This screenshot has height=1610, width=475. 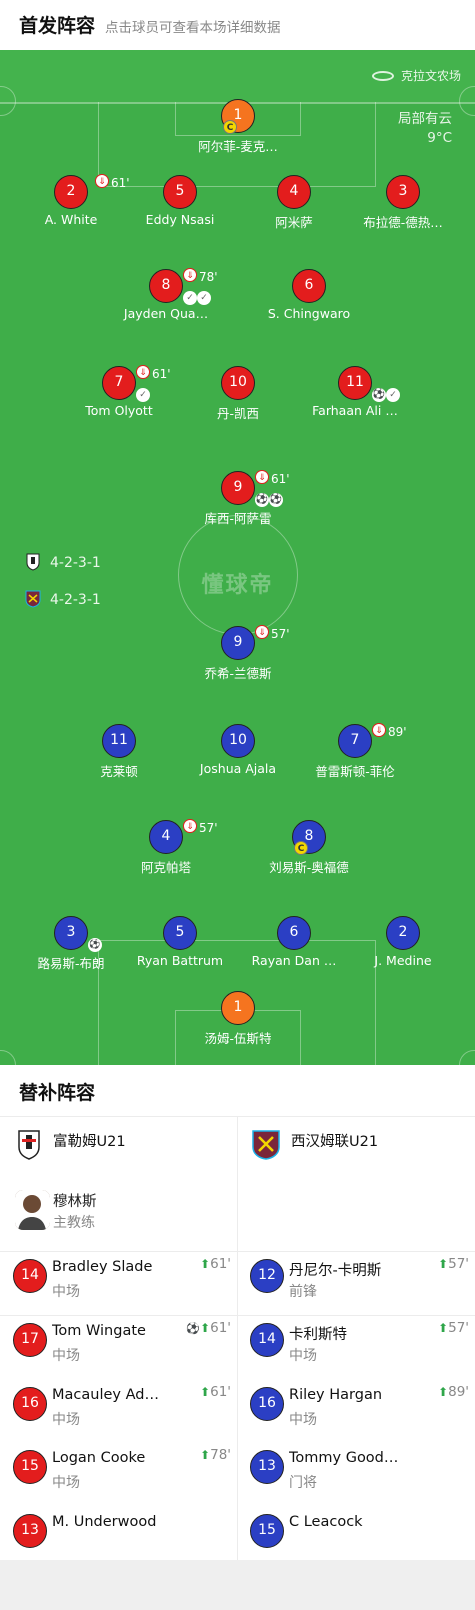 I want to click on yellow-card-icon: C, so click(x=301, y=848).